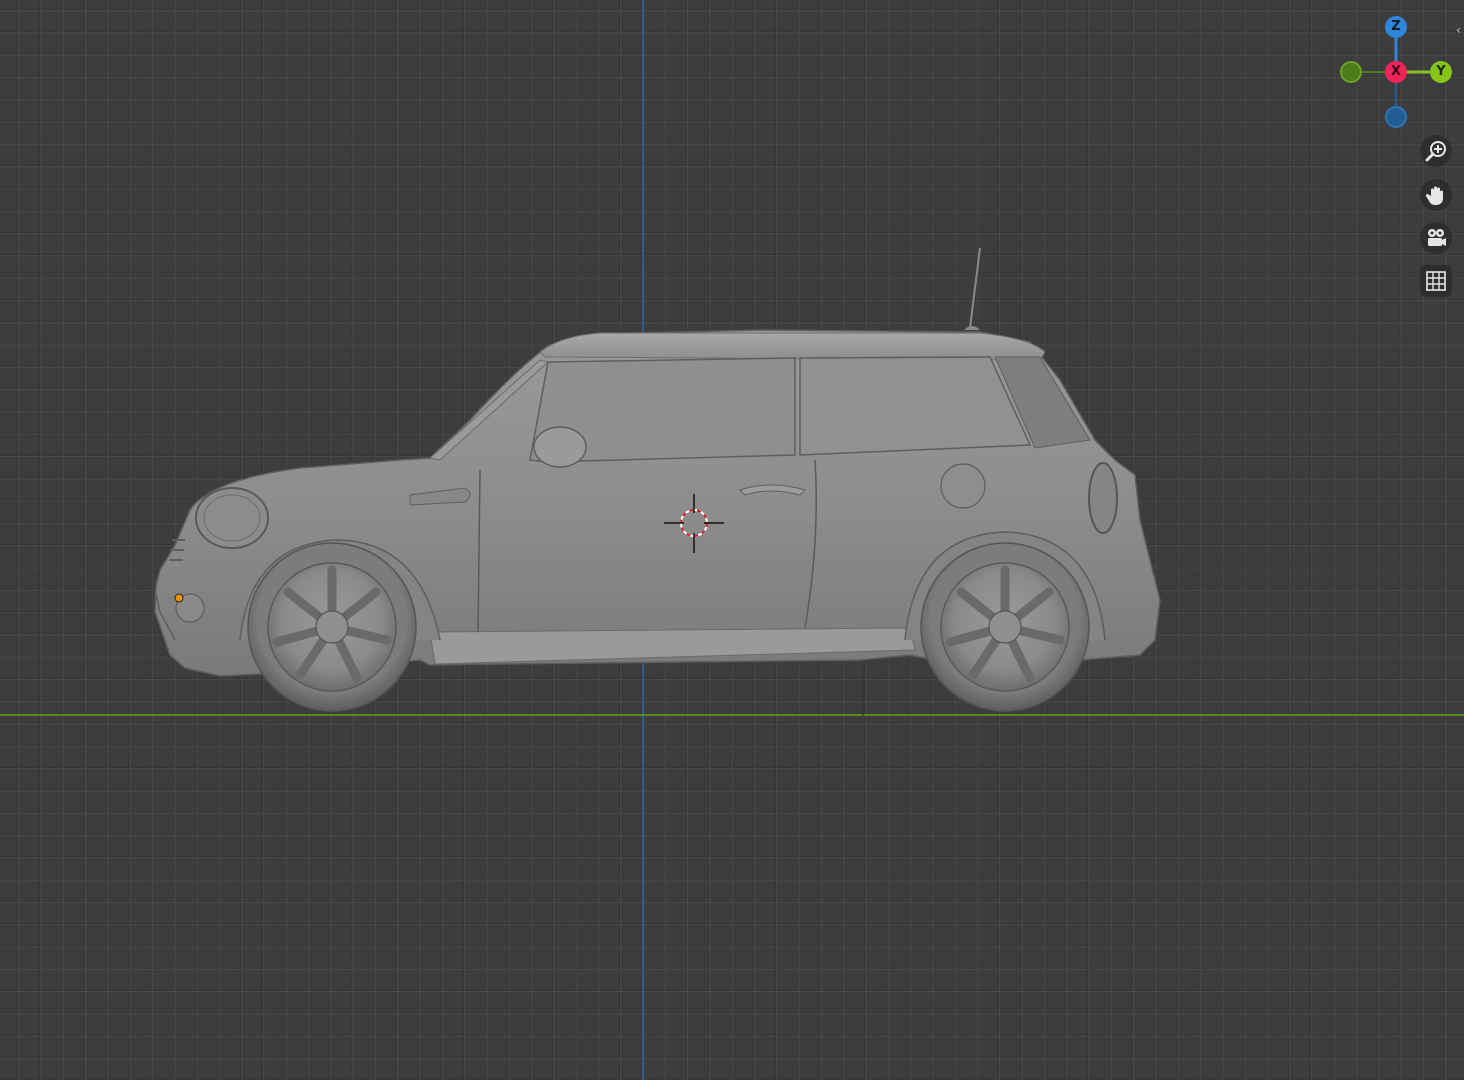 The height and width of the screenshot is (1080, 1464). Describe the element at coordinates (1396, 27) in the screenshot. I see `gizmo-z-axis: Z` at that location.